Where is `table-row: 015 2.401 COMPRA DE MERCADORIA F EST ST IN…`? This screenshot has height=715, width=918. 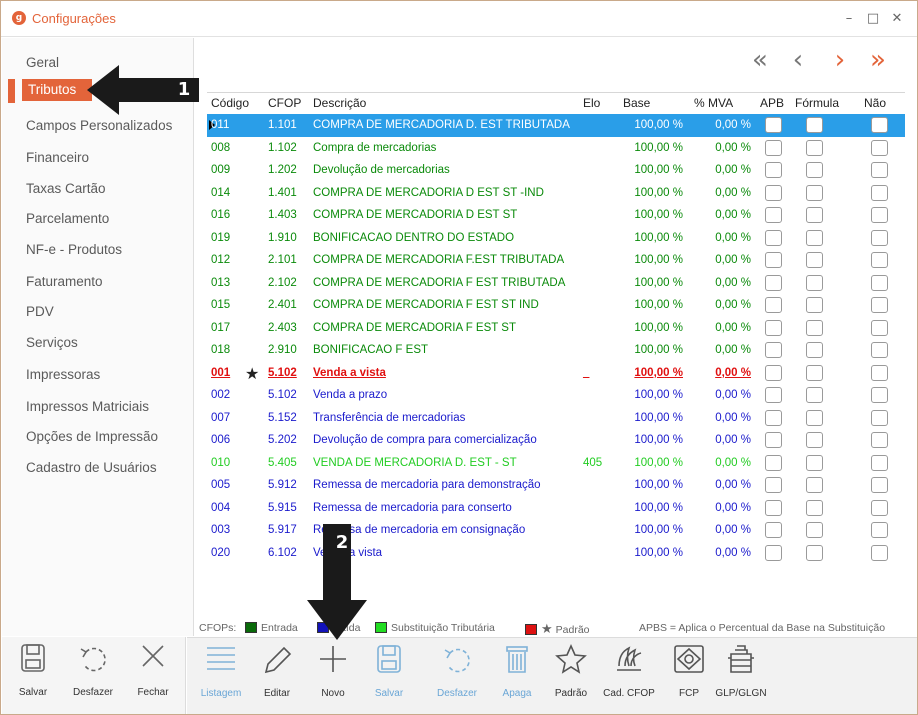
table-row: 015 2.401 COMPRA DE MERCADORIA F EST ST IN… is located at coordinates (556, 305).